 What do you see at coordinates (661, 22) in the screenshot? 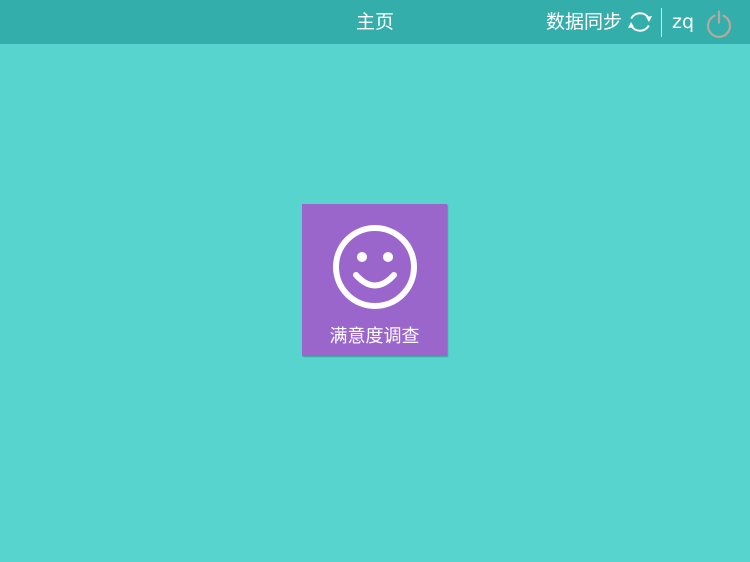
I see `header-divider` at bounding box center [661, 22].